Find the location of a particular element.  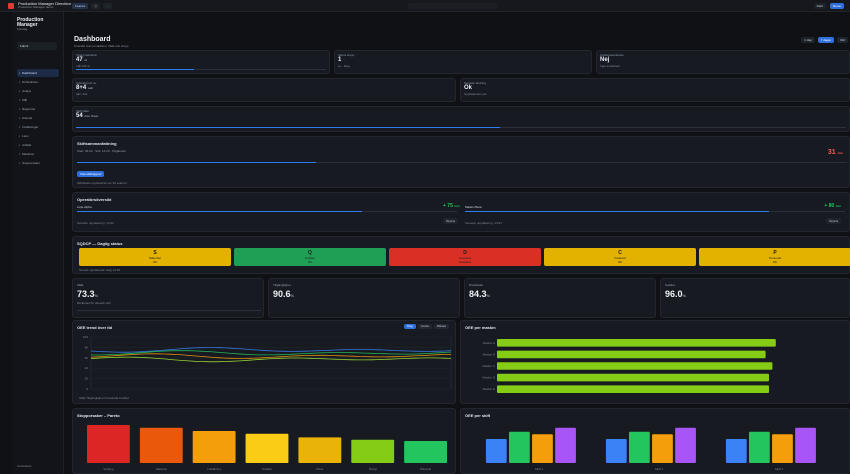

shift-category: Skift 2 is located at coordinates (659, 469).